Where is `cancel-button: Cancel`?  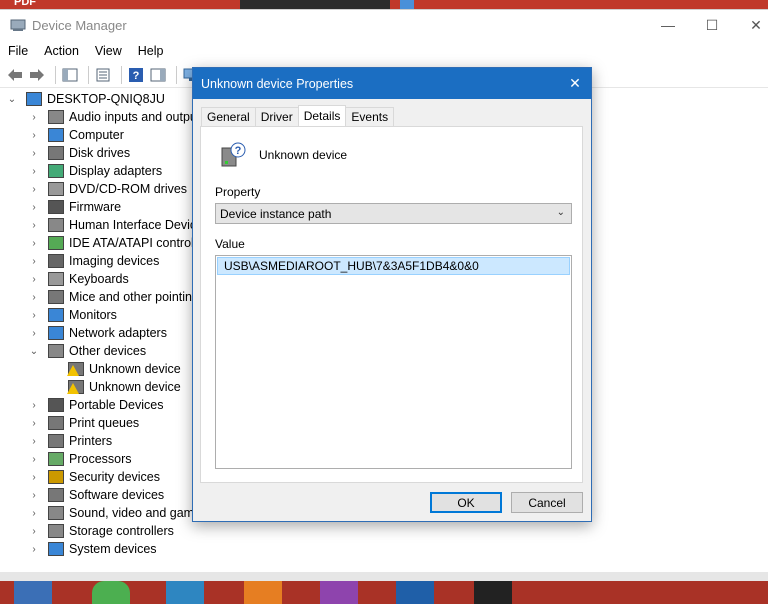
cancel-button: Cancel is located at coordinates (547, 502).